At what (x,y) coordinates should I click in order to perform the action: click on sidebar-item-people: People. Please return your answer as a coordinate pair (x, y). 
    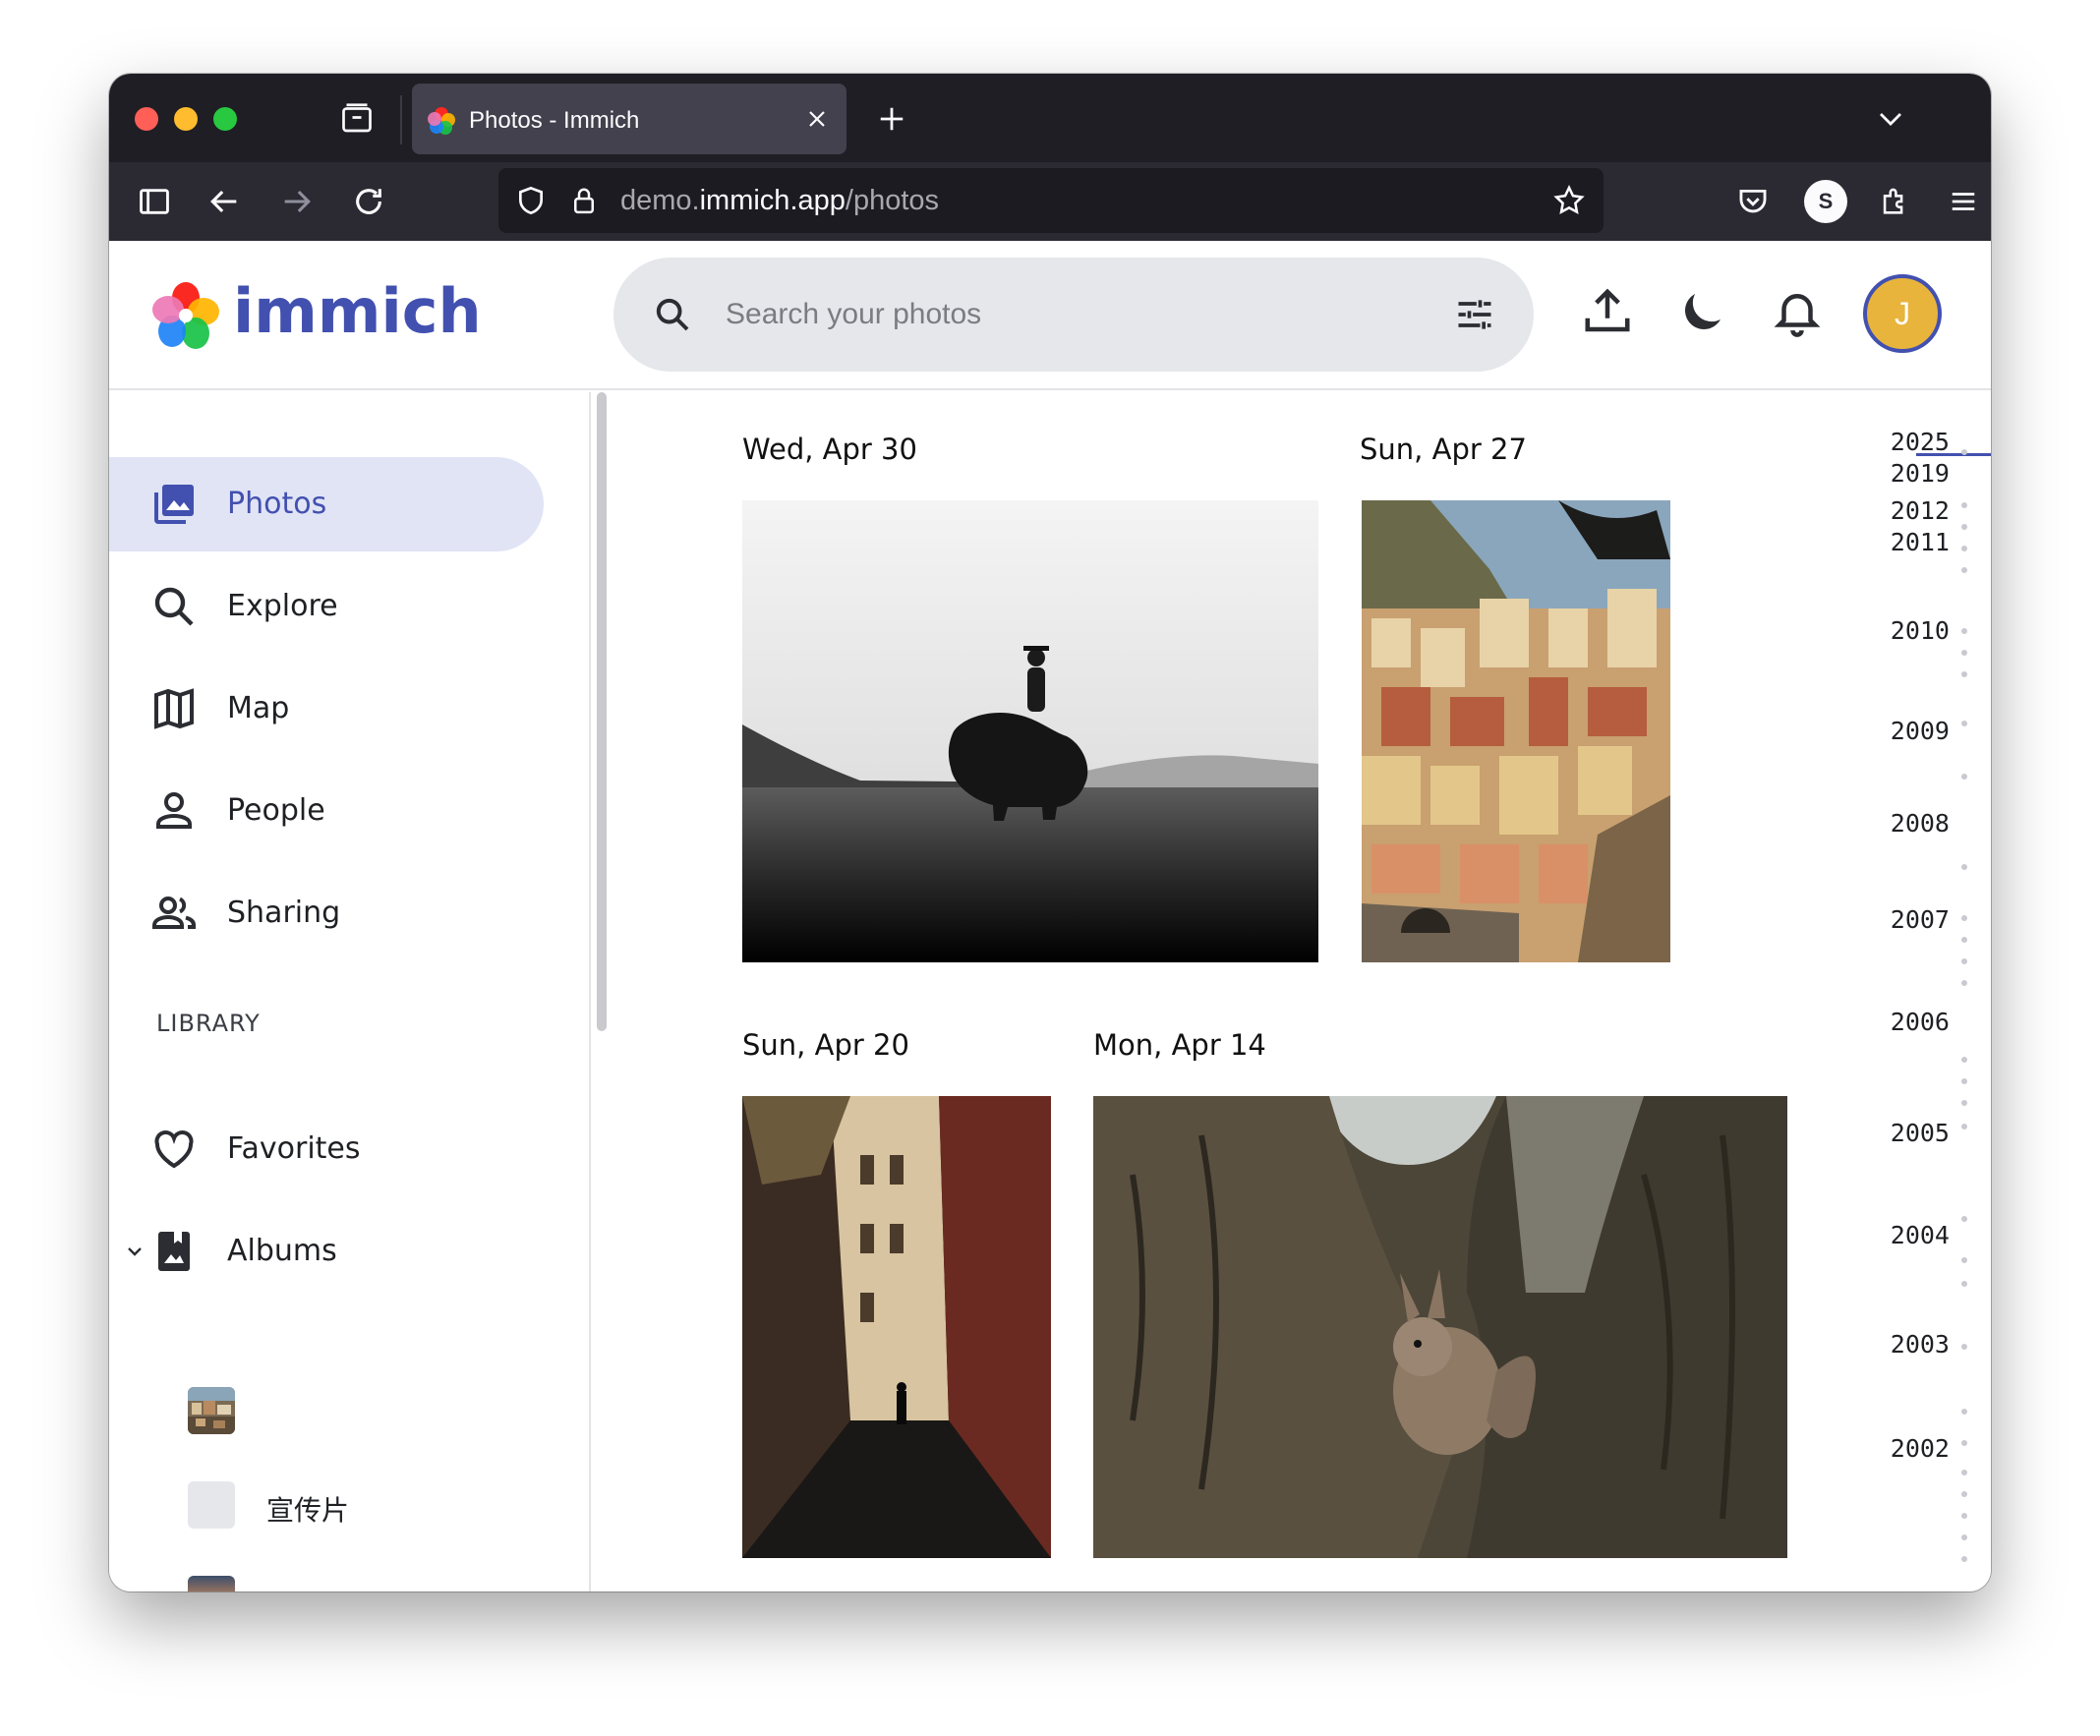
    Looking at the image, I should click on (326, 811).